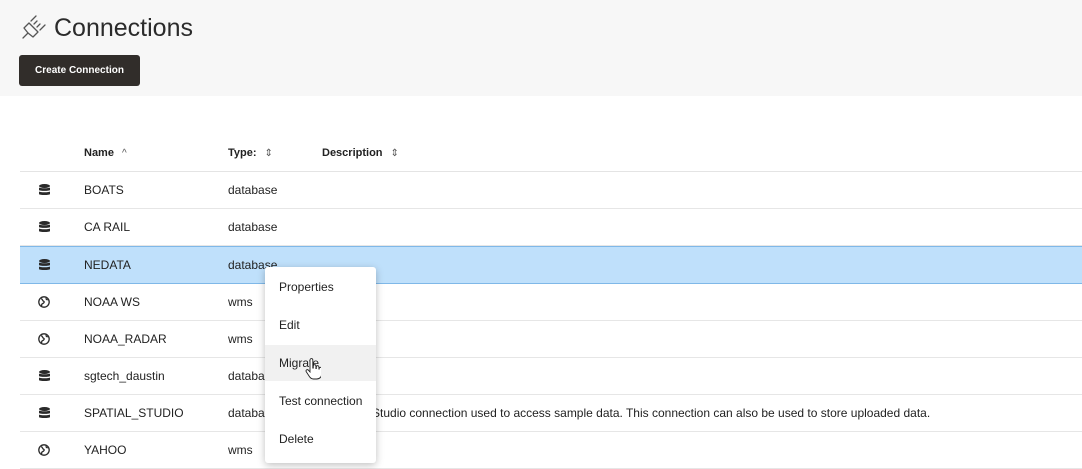 The width and height of the screenshot is (1082, 469). What do you see at coordinates (79, 70) in the screenshot?
I see `create-connection-button: Create Connection` at bounding box center [79, 70].